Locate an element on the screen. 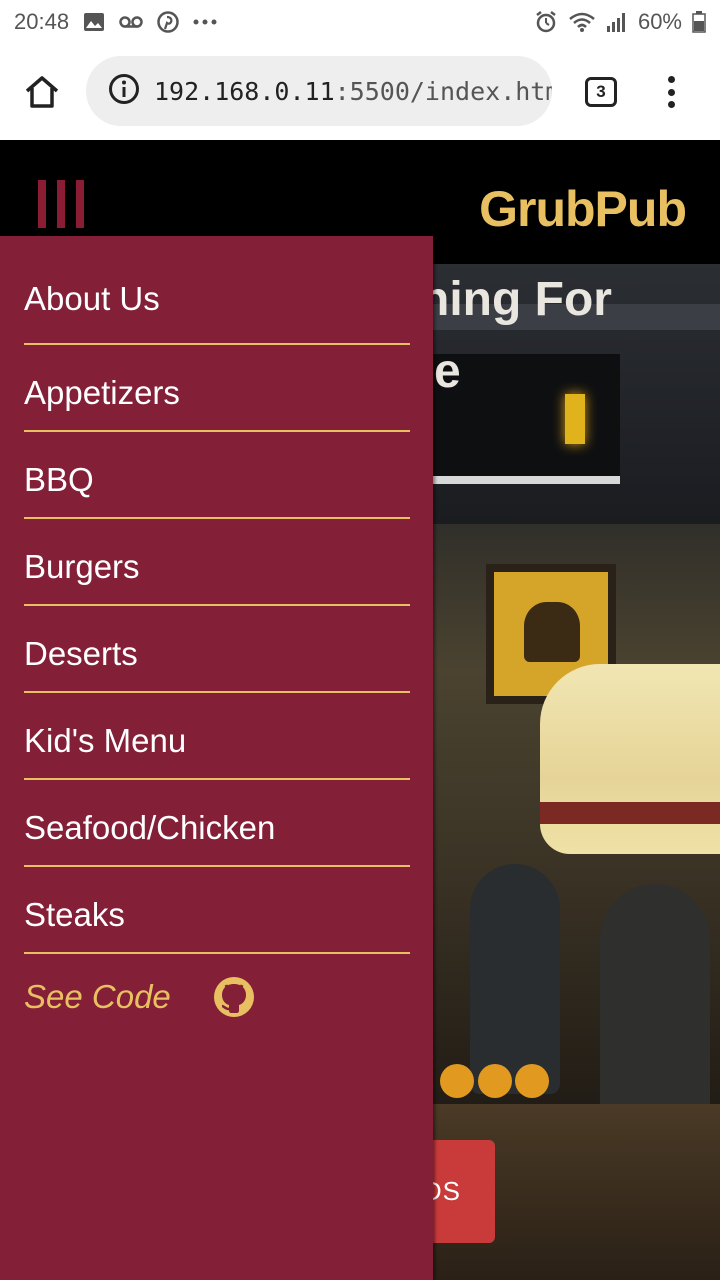 Image resolution: width=720 pixels, height=1280 pixels. hamburger-menu-button is located at coordinates (61, 204).